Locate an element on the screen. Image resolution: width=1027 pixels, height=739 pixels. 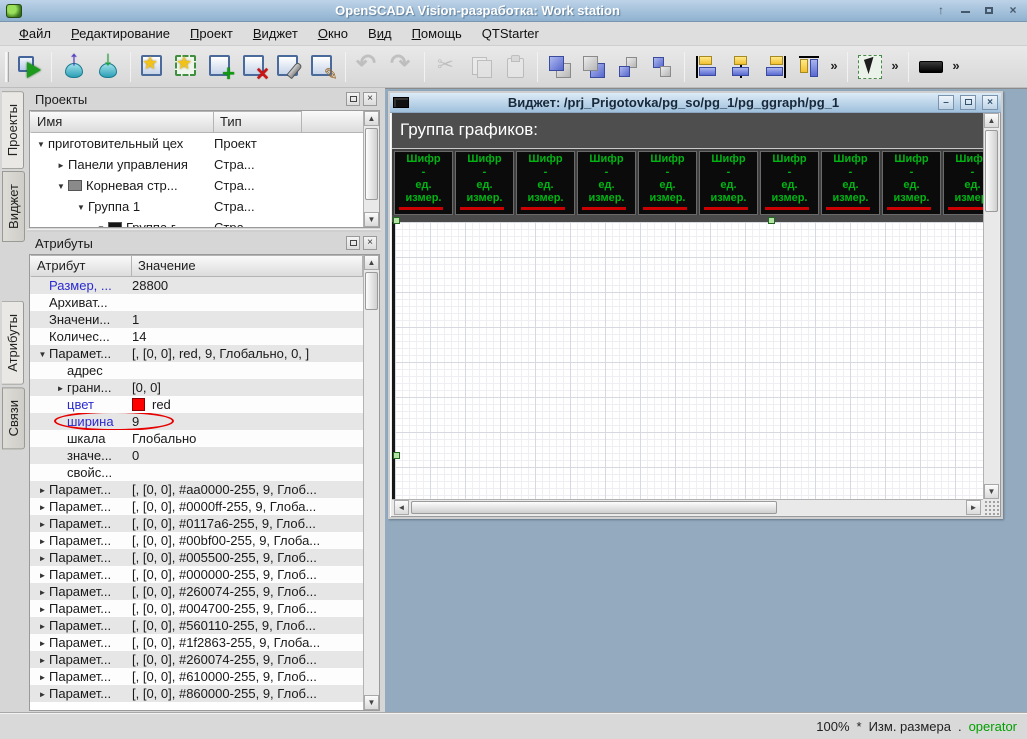
attributes-float-button is located at coordinates (353, 243).